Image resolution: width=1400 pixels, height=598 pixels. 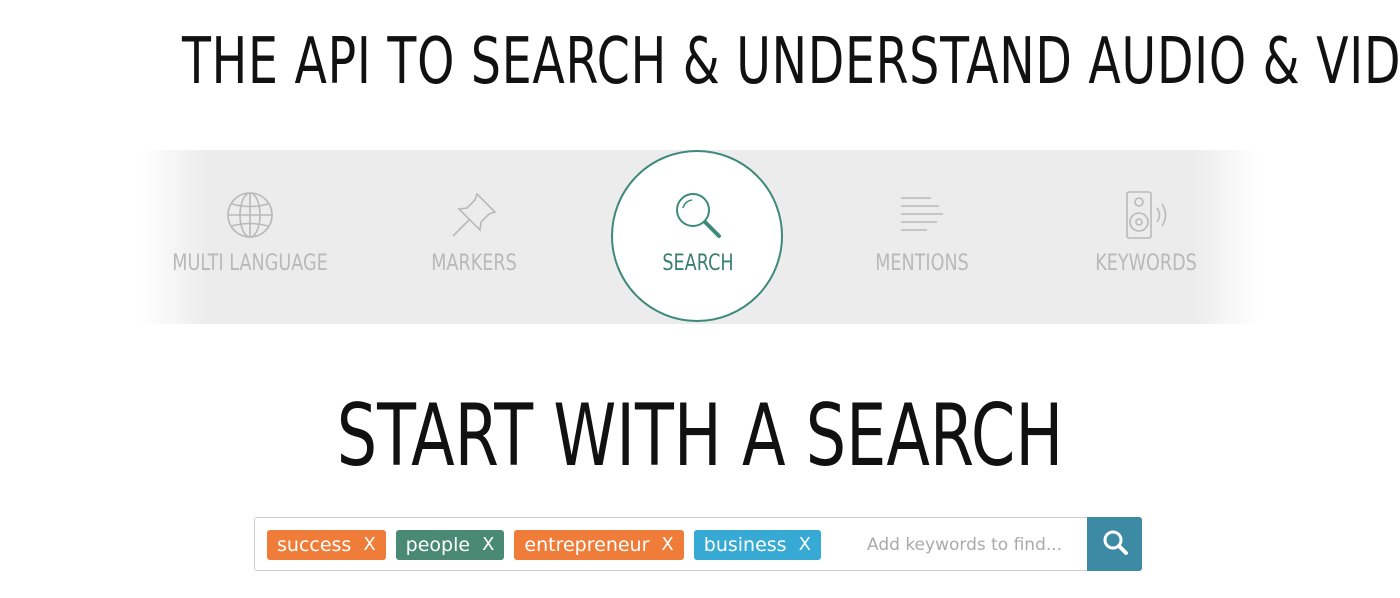 I want to click on search-section-title: START WITH A SEARCH, so click(x=700, y=436).